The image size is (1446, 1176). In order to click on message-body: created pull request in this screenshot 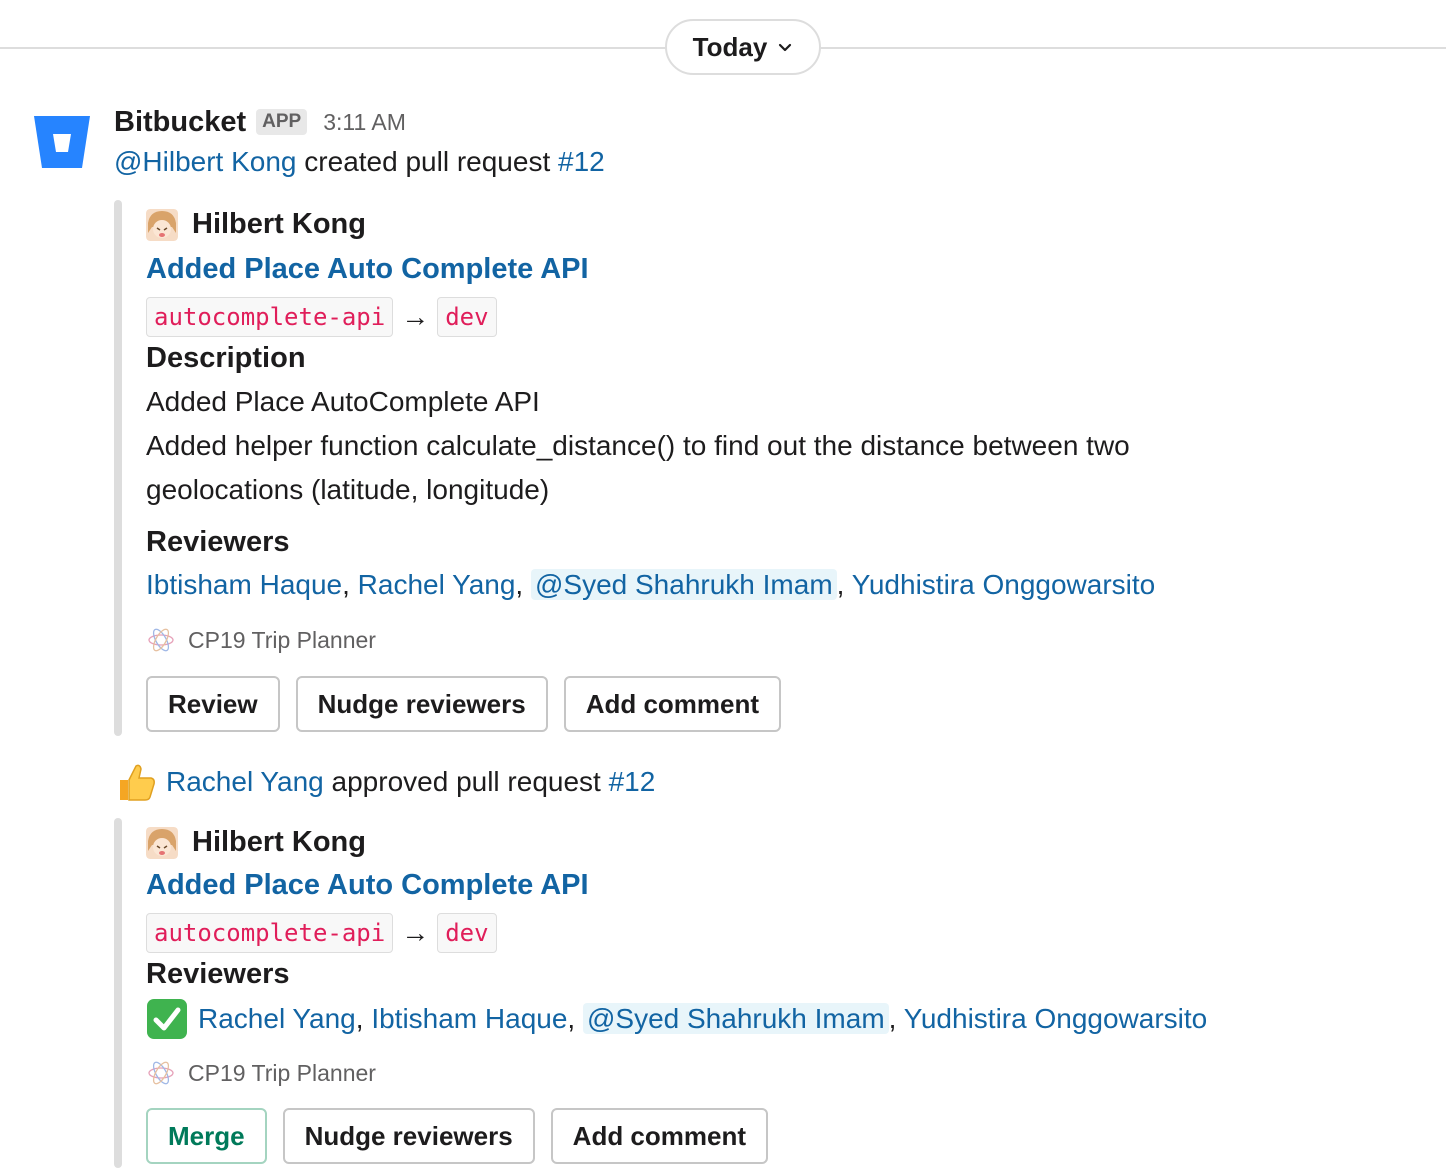, I will do `click(427, 161)`.